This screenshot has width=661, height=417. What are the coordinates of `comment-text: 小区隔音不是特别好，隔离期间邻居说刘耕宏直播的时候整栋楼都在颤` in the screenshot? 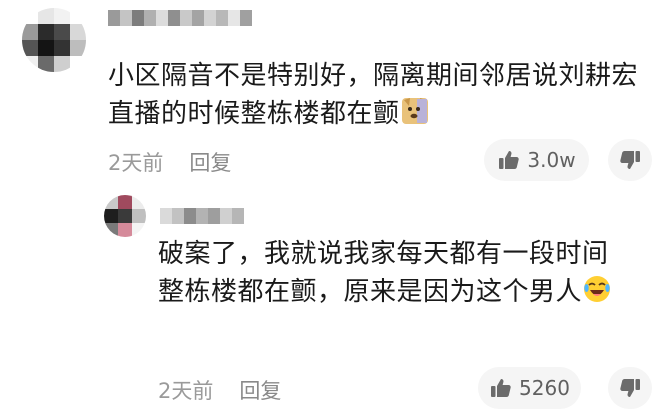 It's located at (373, 95).